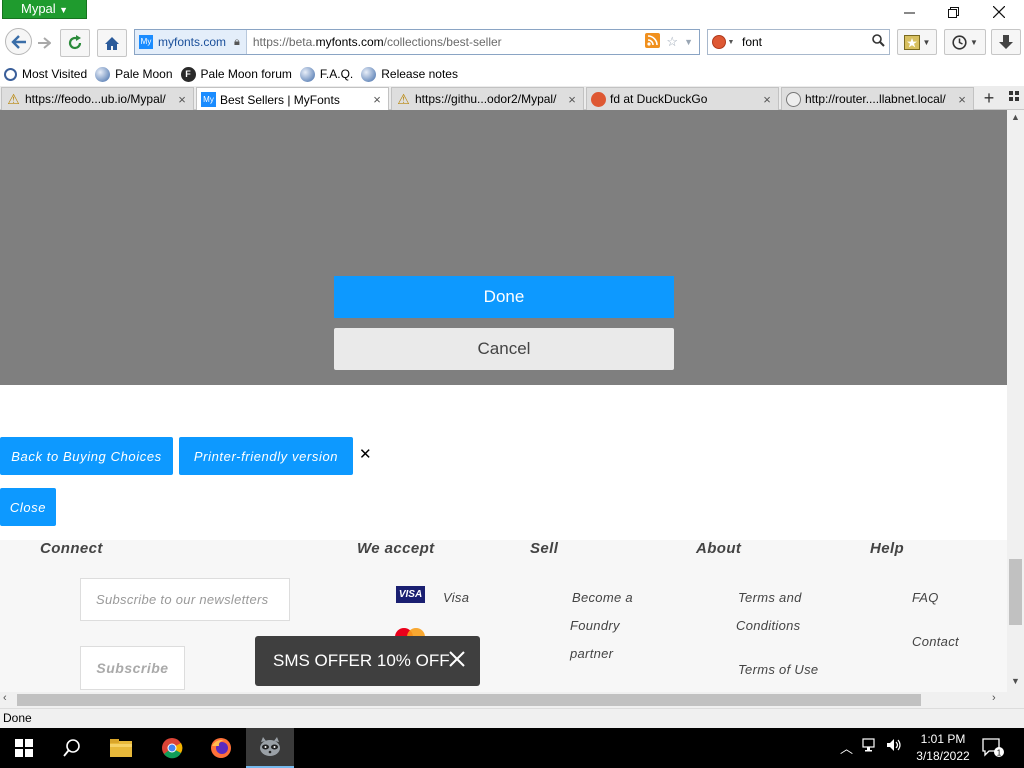 This screenshot has height=768, width=1024. I want to click on home-button, so click(112, 43).